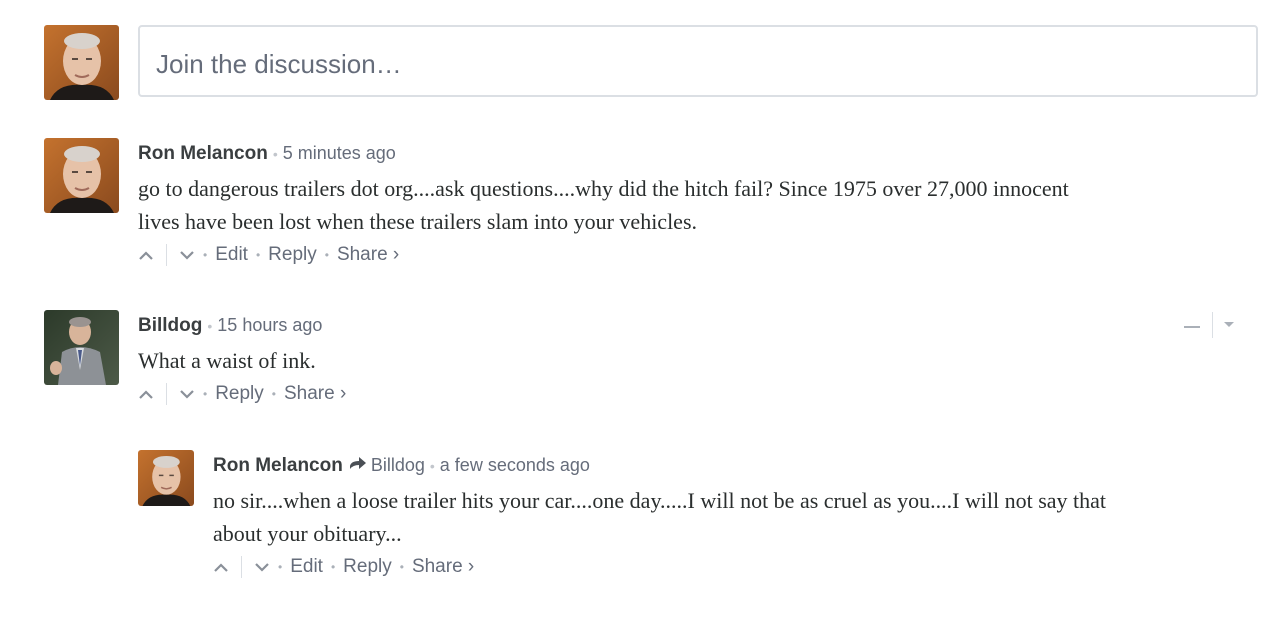 The image size is (1287, 622). Describe the element at coordinates (698, 153) in the screenshot. I see `comment-header: Ron Melancon • 5 minutes ago` at that location.